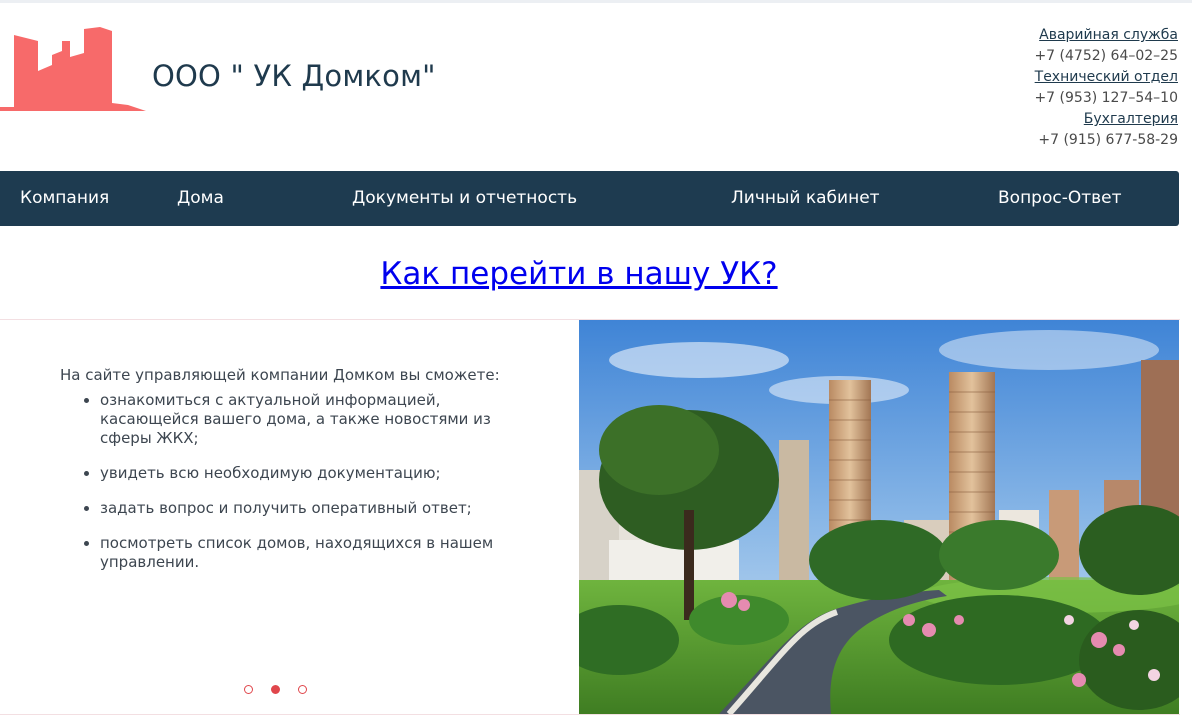  What do you see at coordinates (464, 198) in the screenshot?
I see `nav-item-documents: Документы и отчетность` at bounding box center [464, 198].